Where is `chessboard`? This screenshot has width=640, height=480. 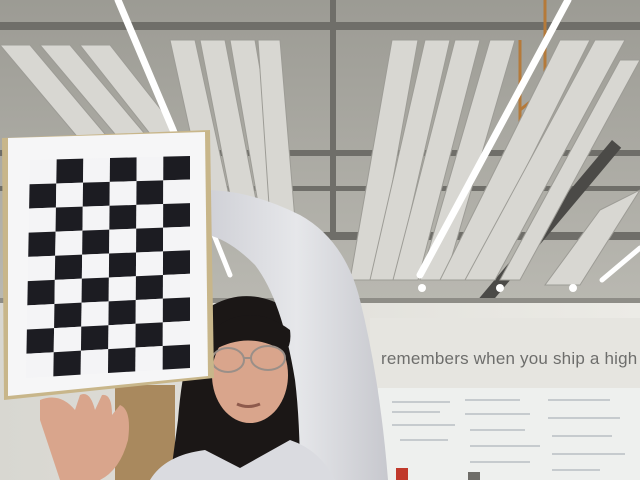 chessboard is located at coordinates (108, 267).